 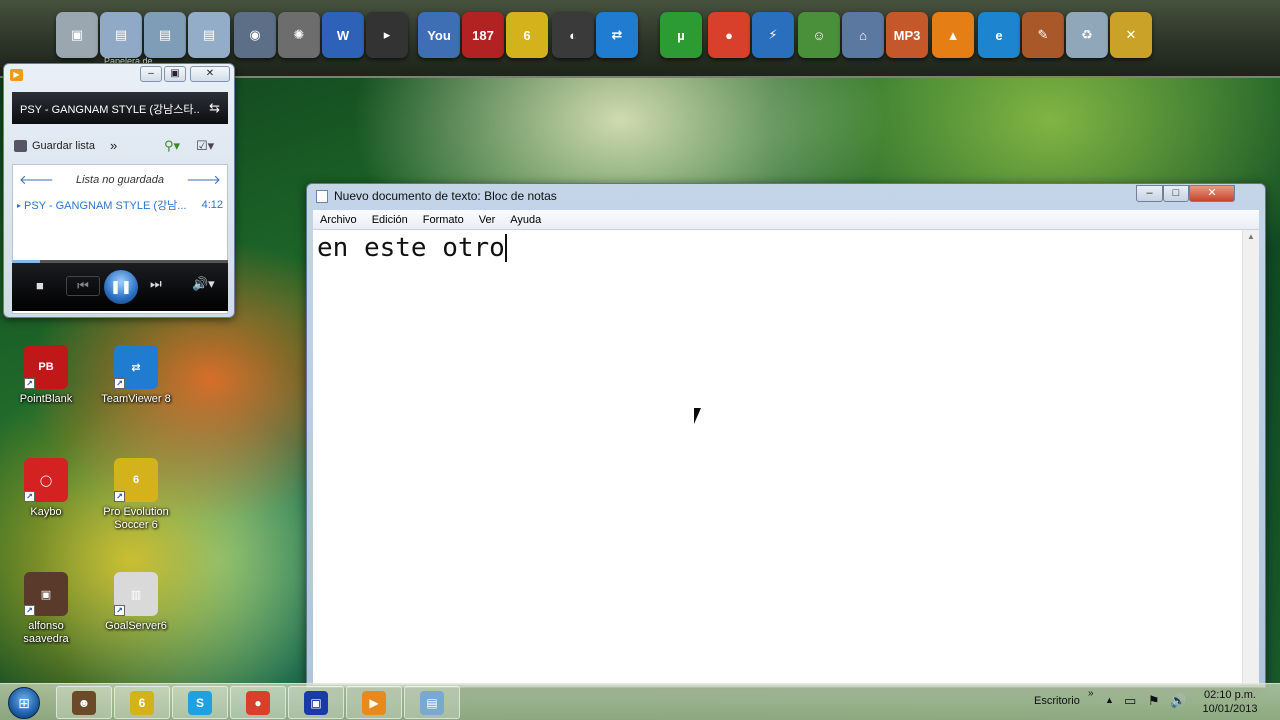 I want to click on media-player-minimize-button: –, so click(x=151, y=74).